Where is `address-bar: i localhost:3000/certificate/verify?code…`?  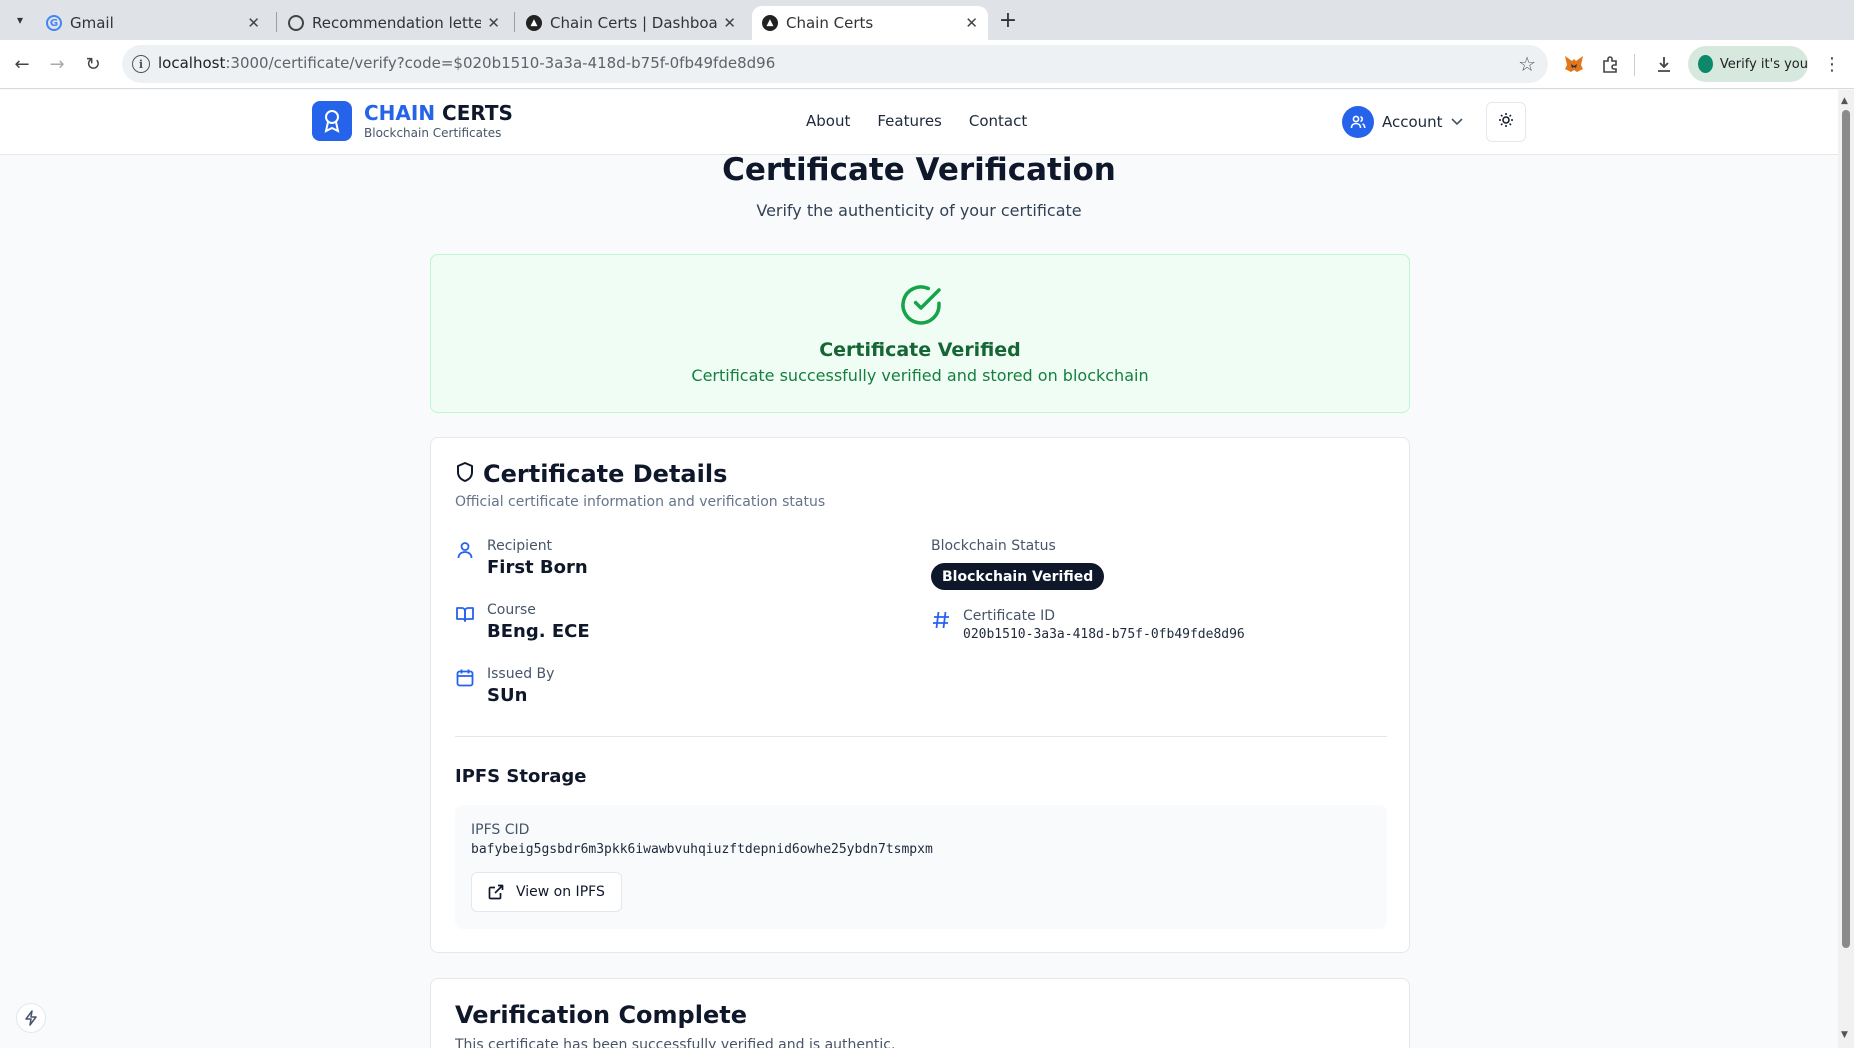 address-bar: i localhost:3000/certificate/verify?code… is located at coordinates (835, 64).